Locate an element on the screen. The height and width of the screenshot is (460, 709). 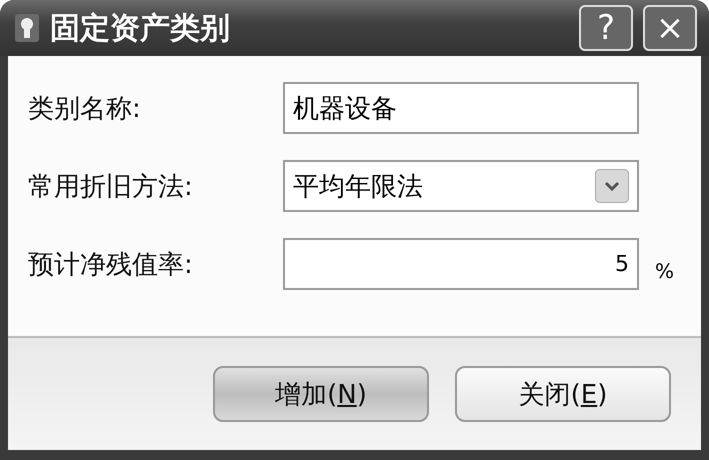
help-button: ? is located at coordinates (606, 28).